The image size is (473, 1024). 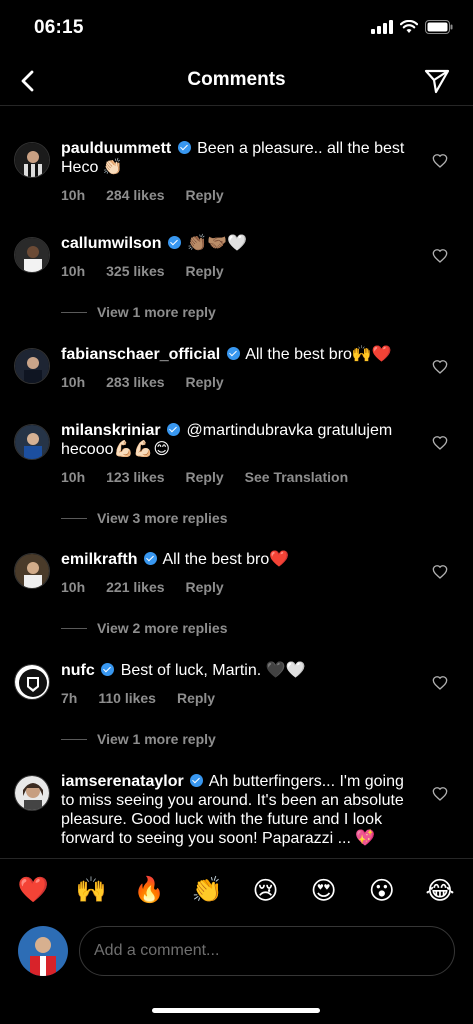 What do you see at coordinates (266, 891) in the screenshot?
I see `emoji-crying: 😢` at bounding box center [266, 891].